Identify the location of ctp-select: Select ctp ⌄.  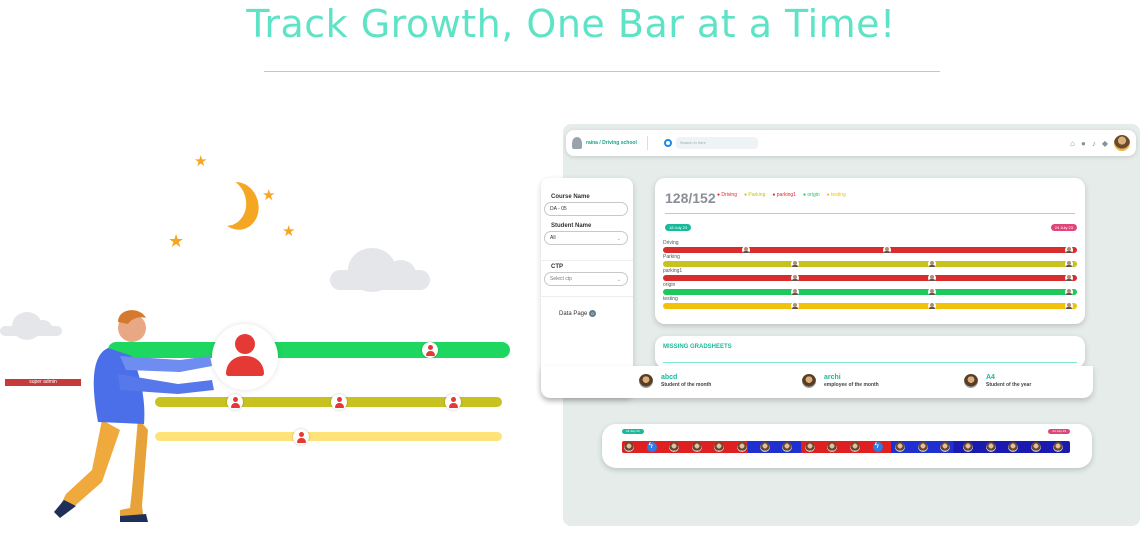
(586, 279).